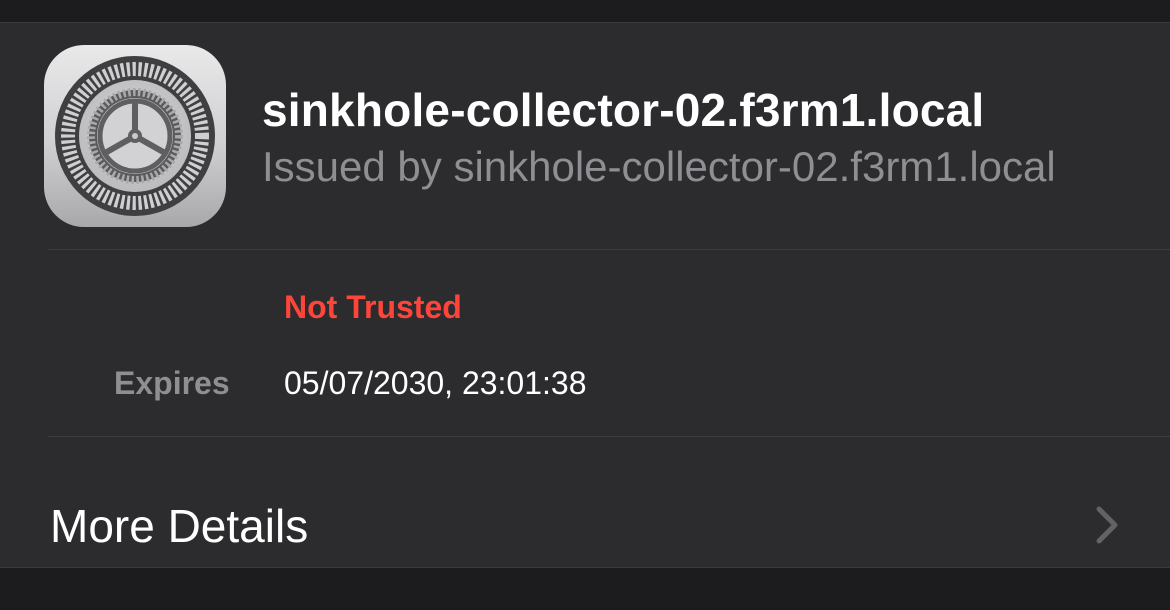 The height and width of the screenshot is (610, 1170). I want to click on certificate-title: sinkhole-collector-02.f3rm1.local, so click(623, 110).